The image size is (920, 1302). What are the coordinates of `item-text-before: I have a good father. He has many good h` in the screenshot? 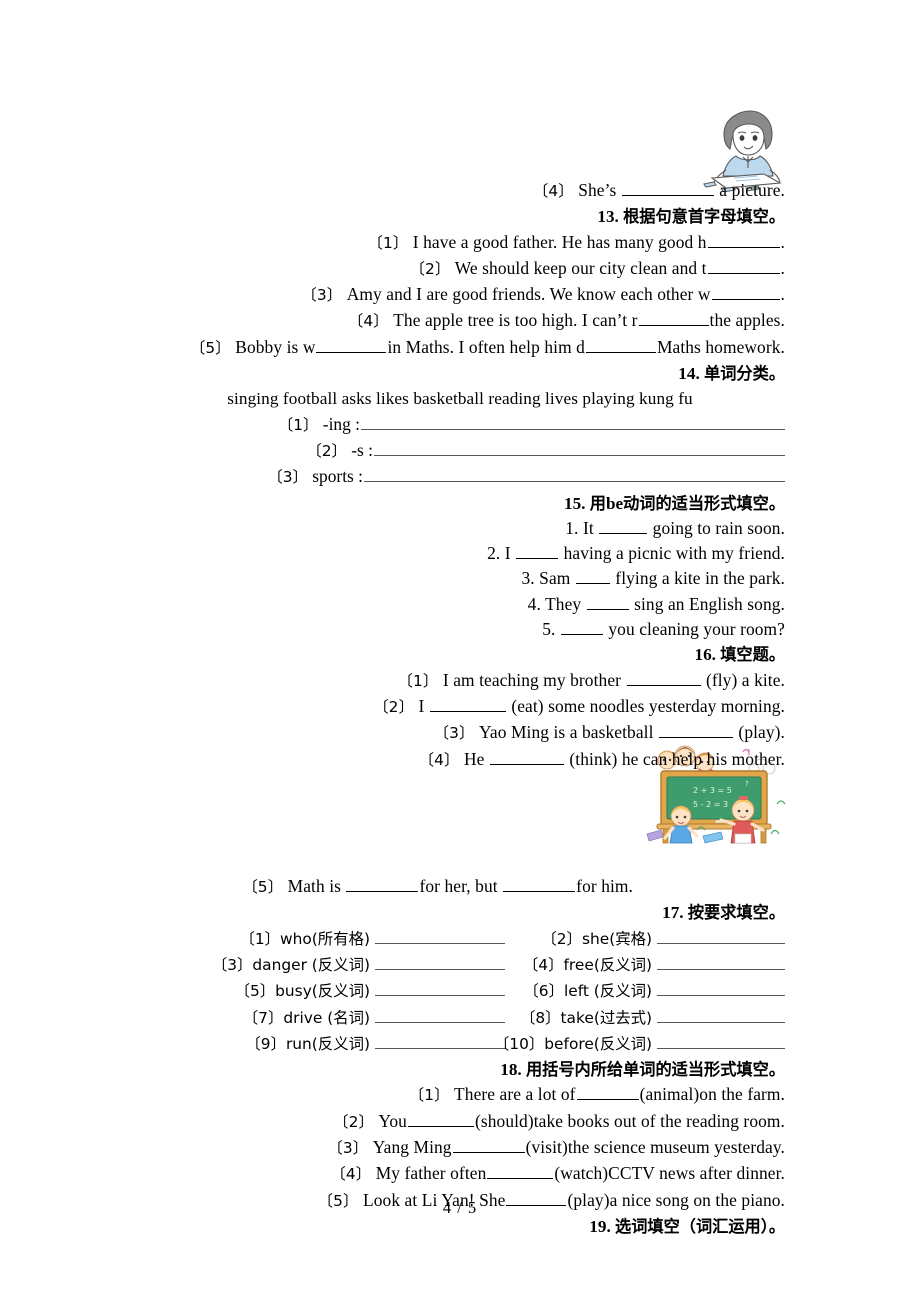 It's located at (559, 241).